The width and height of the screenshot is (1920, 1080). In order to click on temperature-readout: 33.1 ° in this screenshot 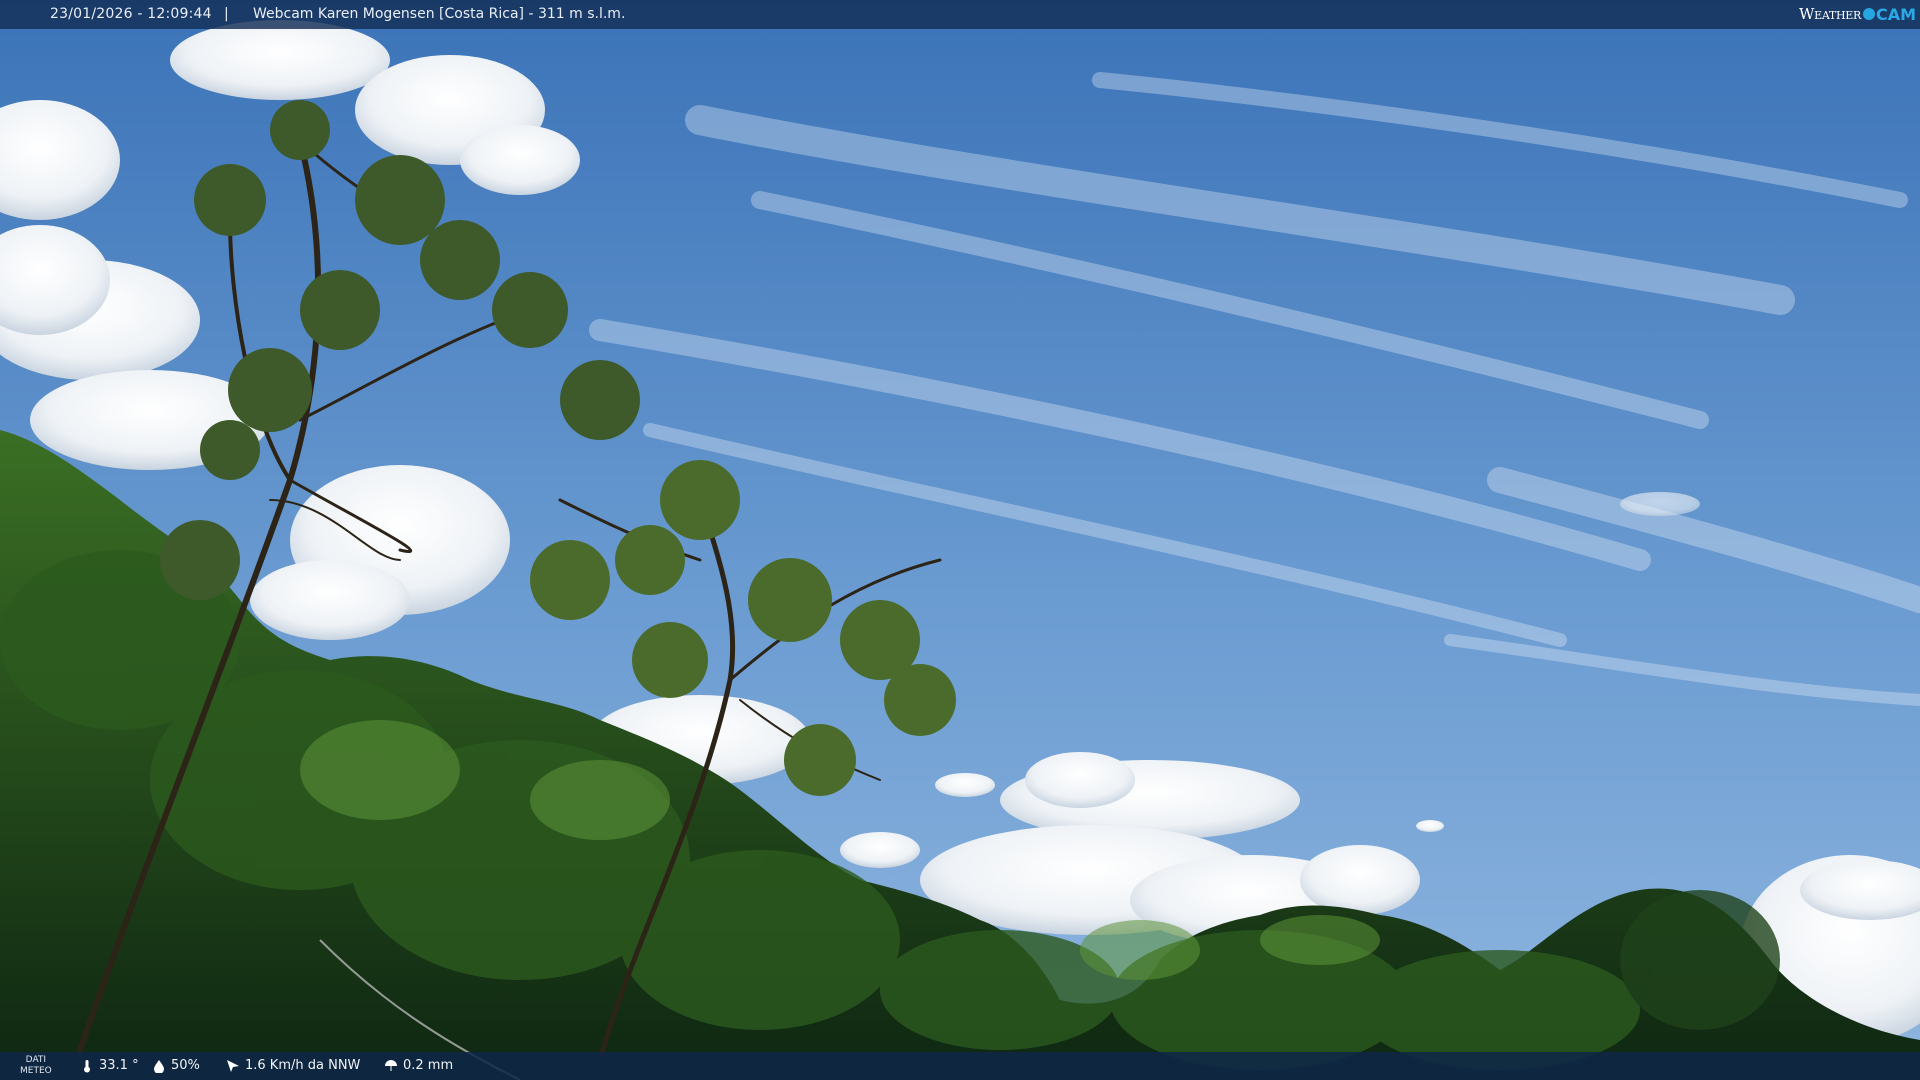, I will do `click(109, 1065)`.